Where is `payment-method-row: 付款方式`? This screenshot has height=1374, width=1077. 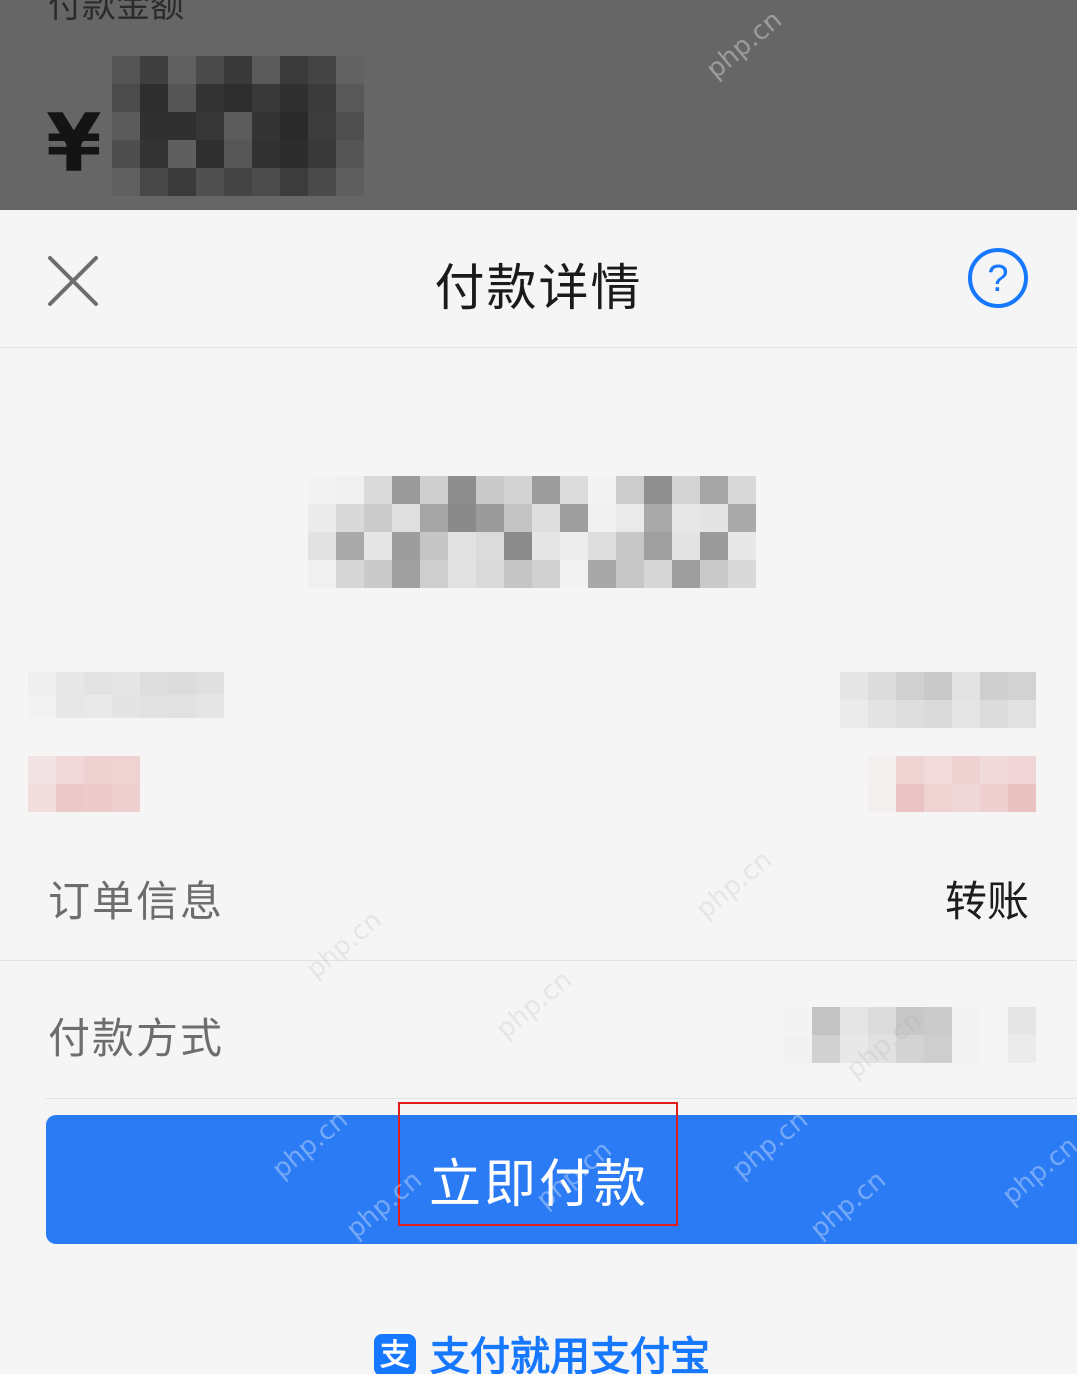
payment-method-row: 付款方式 is located at coordinates (538, 1030).